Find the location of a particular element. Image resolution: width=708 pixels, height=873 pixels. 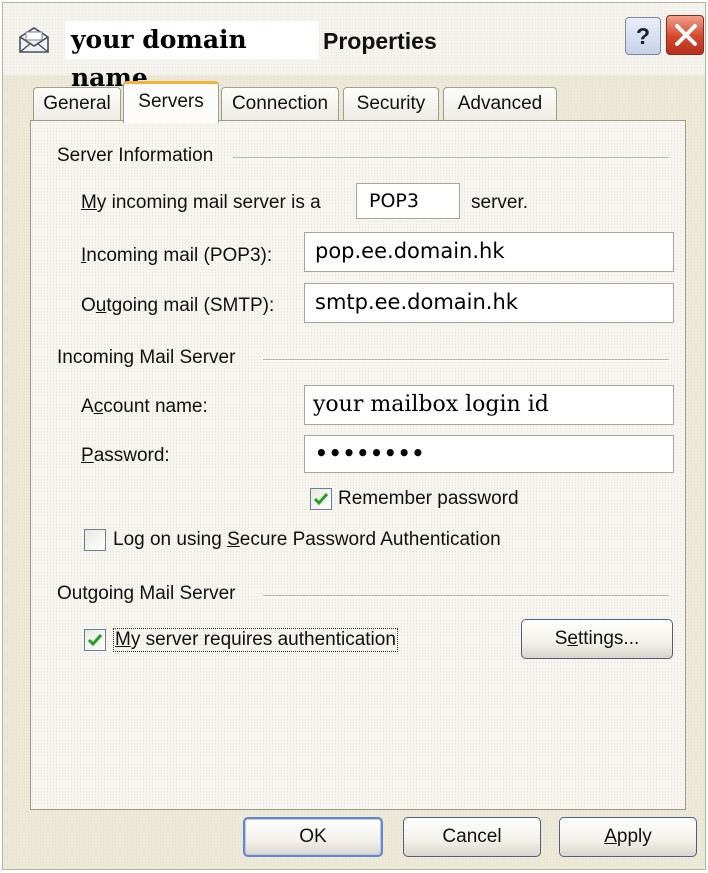

password-input: •••••••• is located at coordinates (489, 454).